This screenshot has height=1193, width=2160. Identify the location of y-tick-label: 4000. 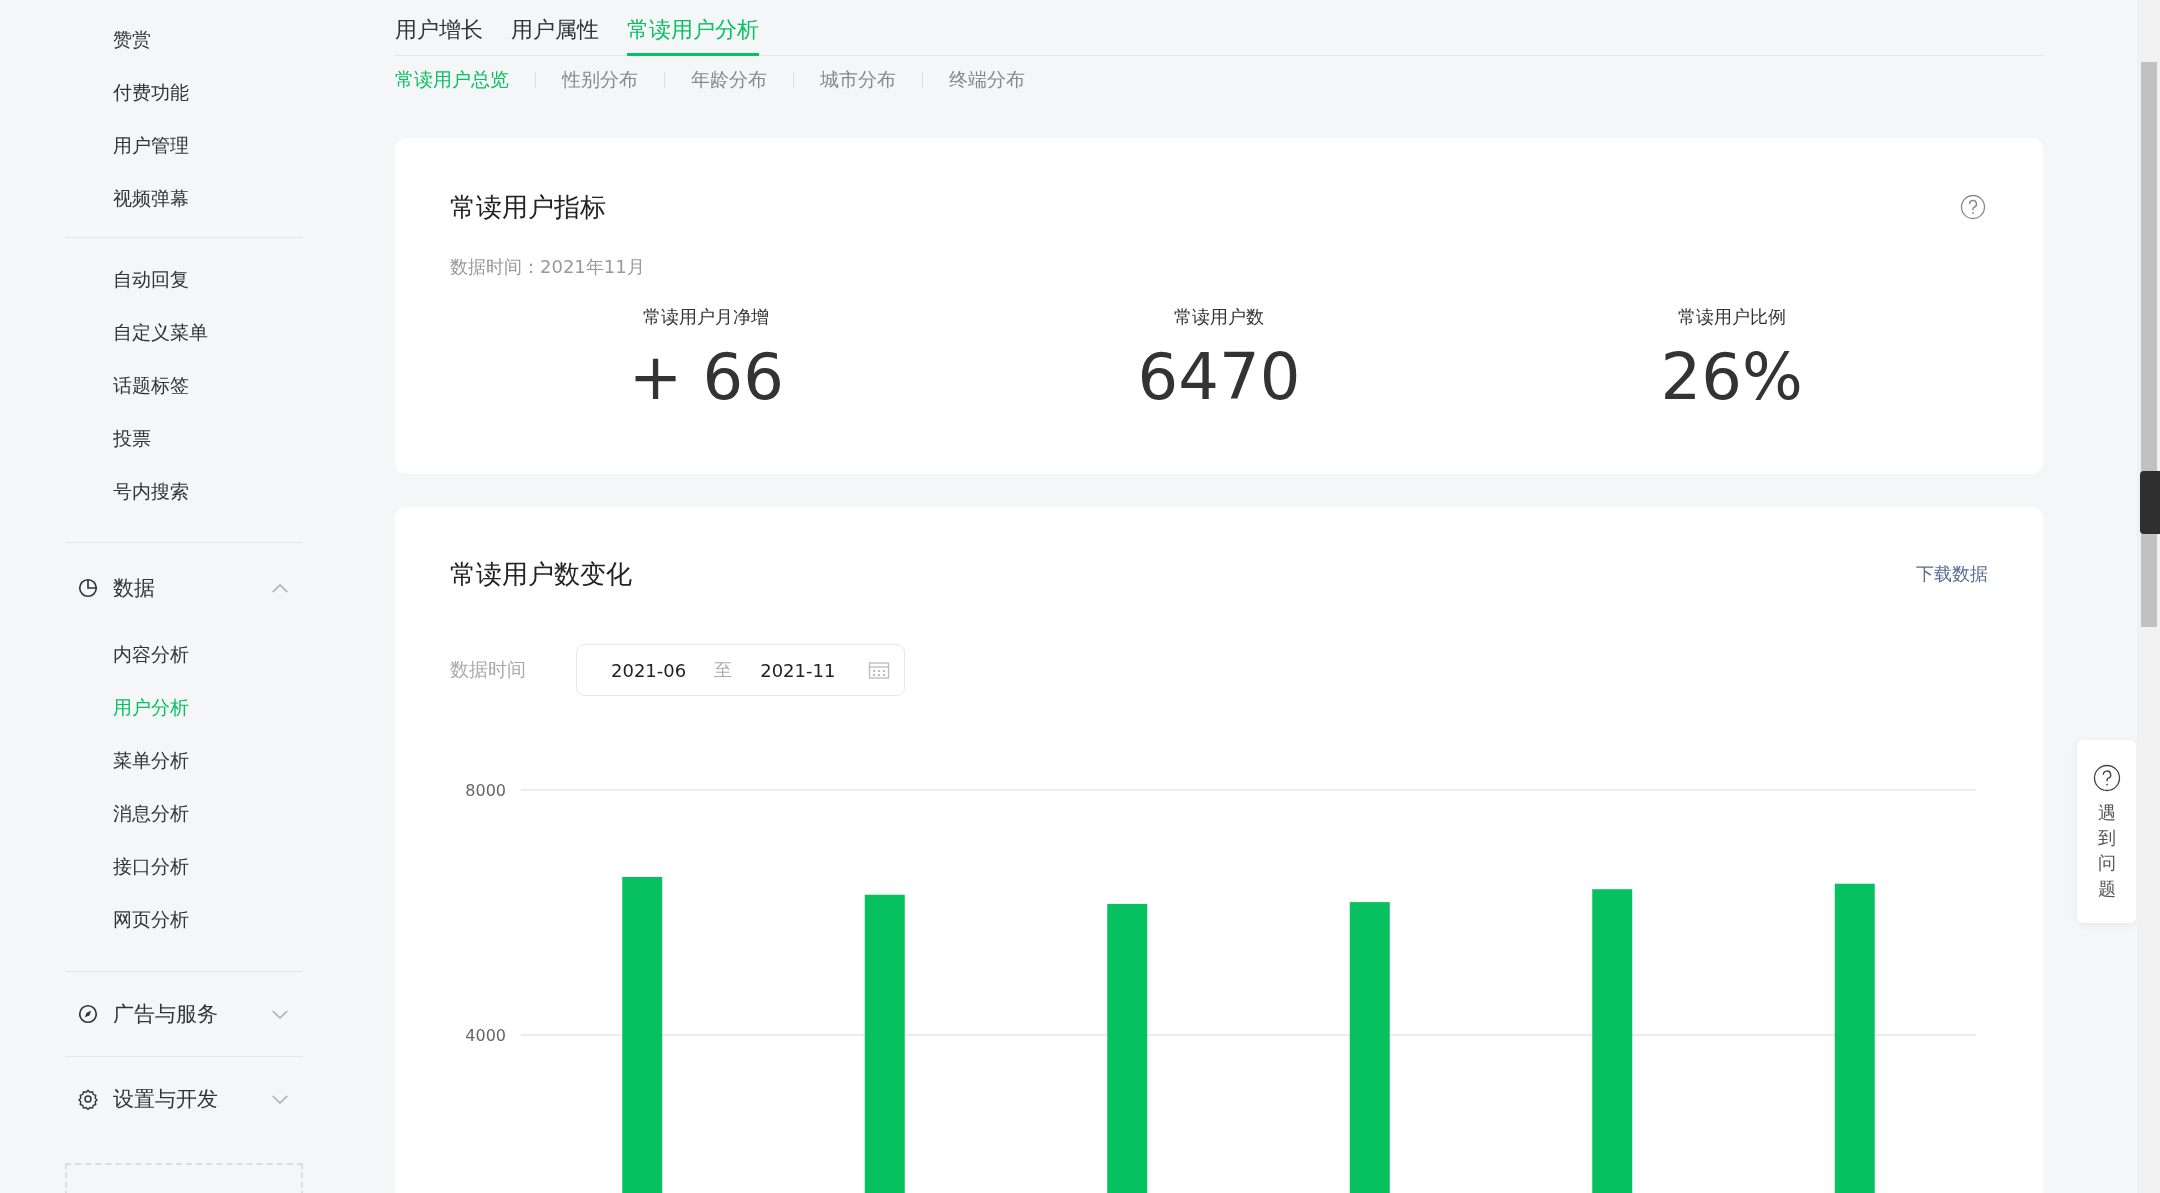
(485, 1035).